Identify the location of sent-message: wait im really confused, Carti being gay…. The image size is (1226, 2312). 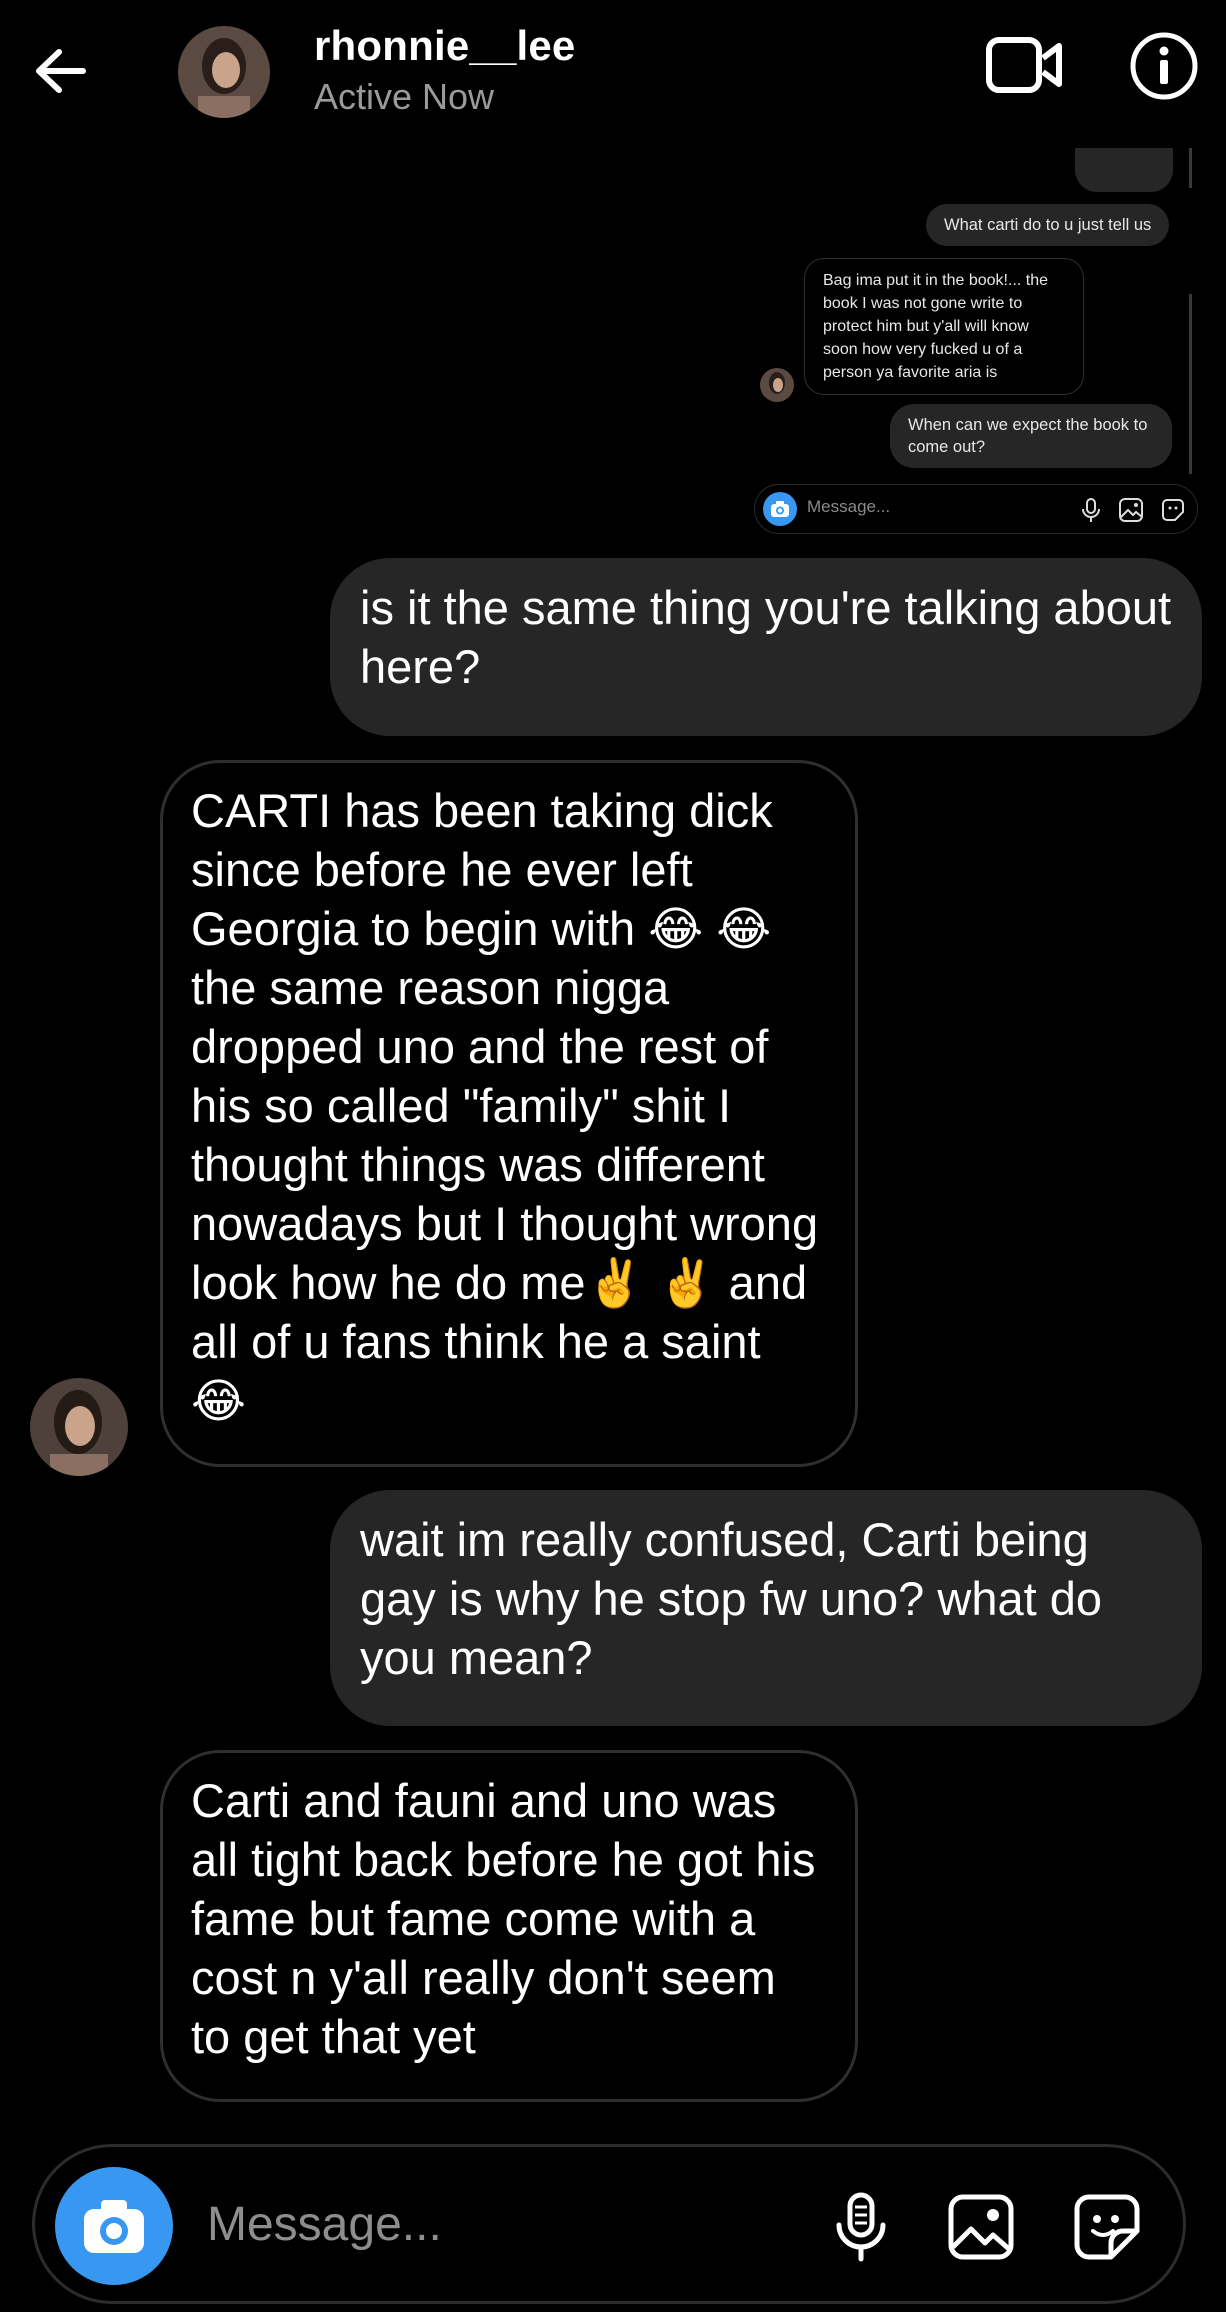
(766, 1608).